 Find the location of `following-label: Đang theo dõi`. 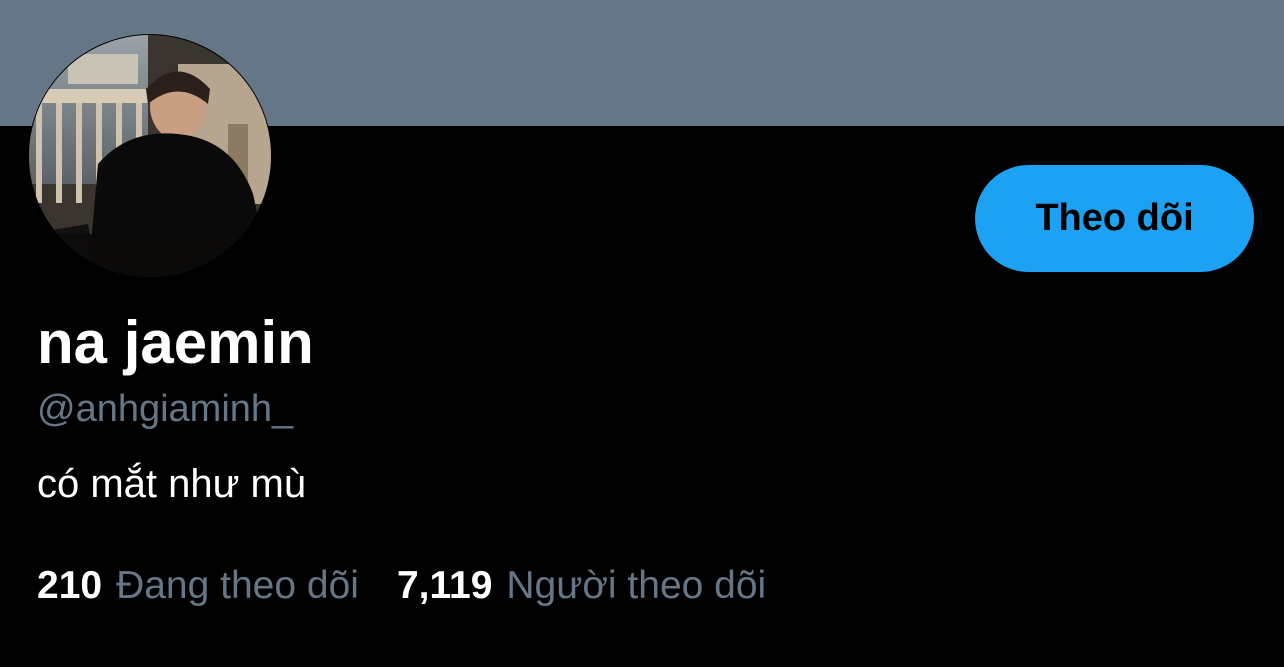

following-label: Đang theo dõi is located at coordinates (237, 585).